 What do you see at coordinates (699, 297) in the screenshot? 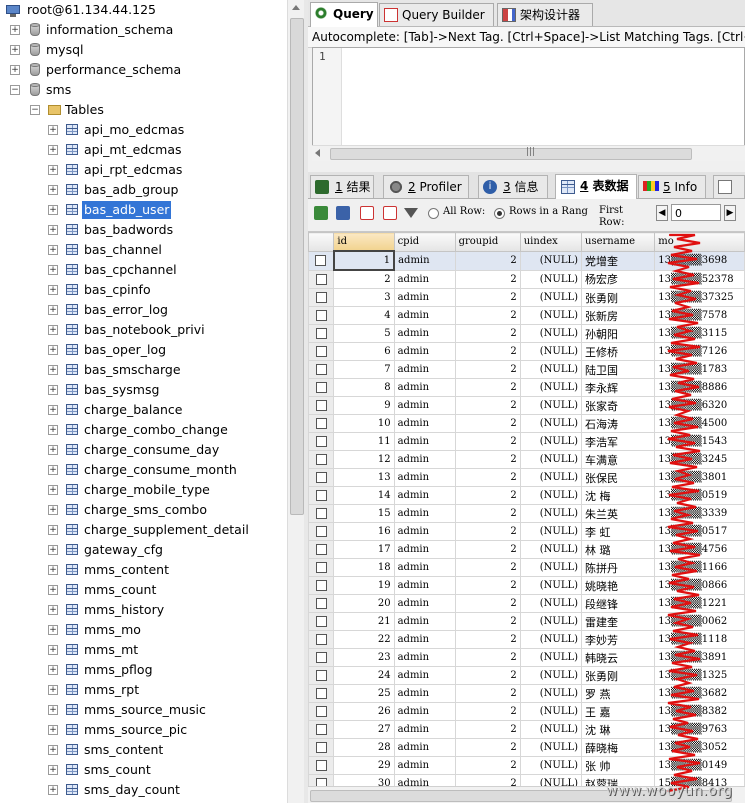
I see `cell-mobile: 13▒▒▒▒37325` at bounding box center [699, 297].